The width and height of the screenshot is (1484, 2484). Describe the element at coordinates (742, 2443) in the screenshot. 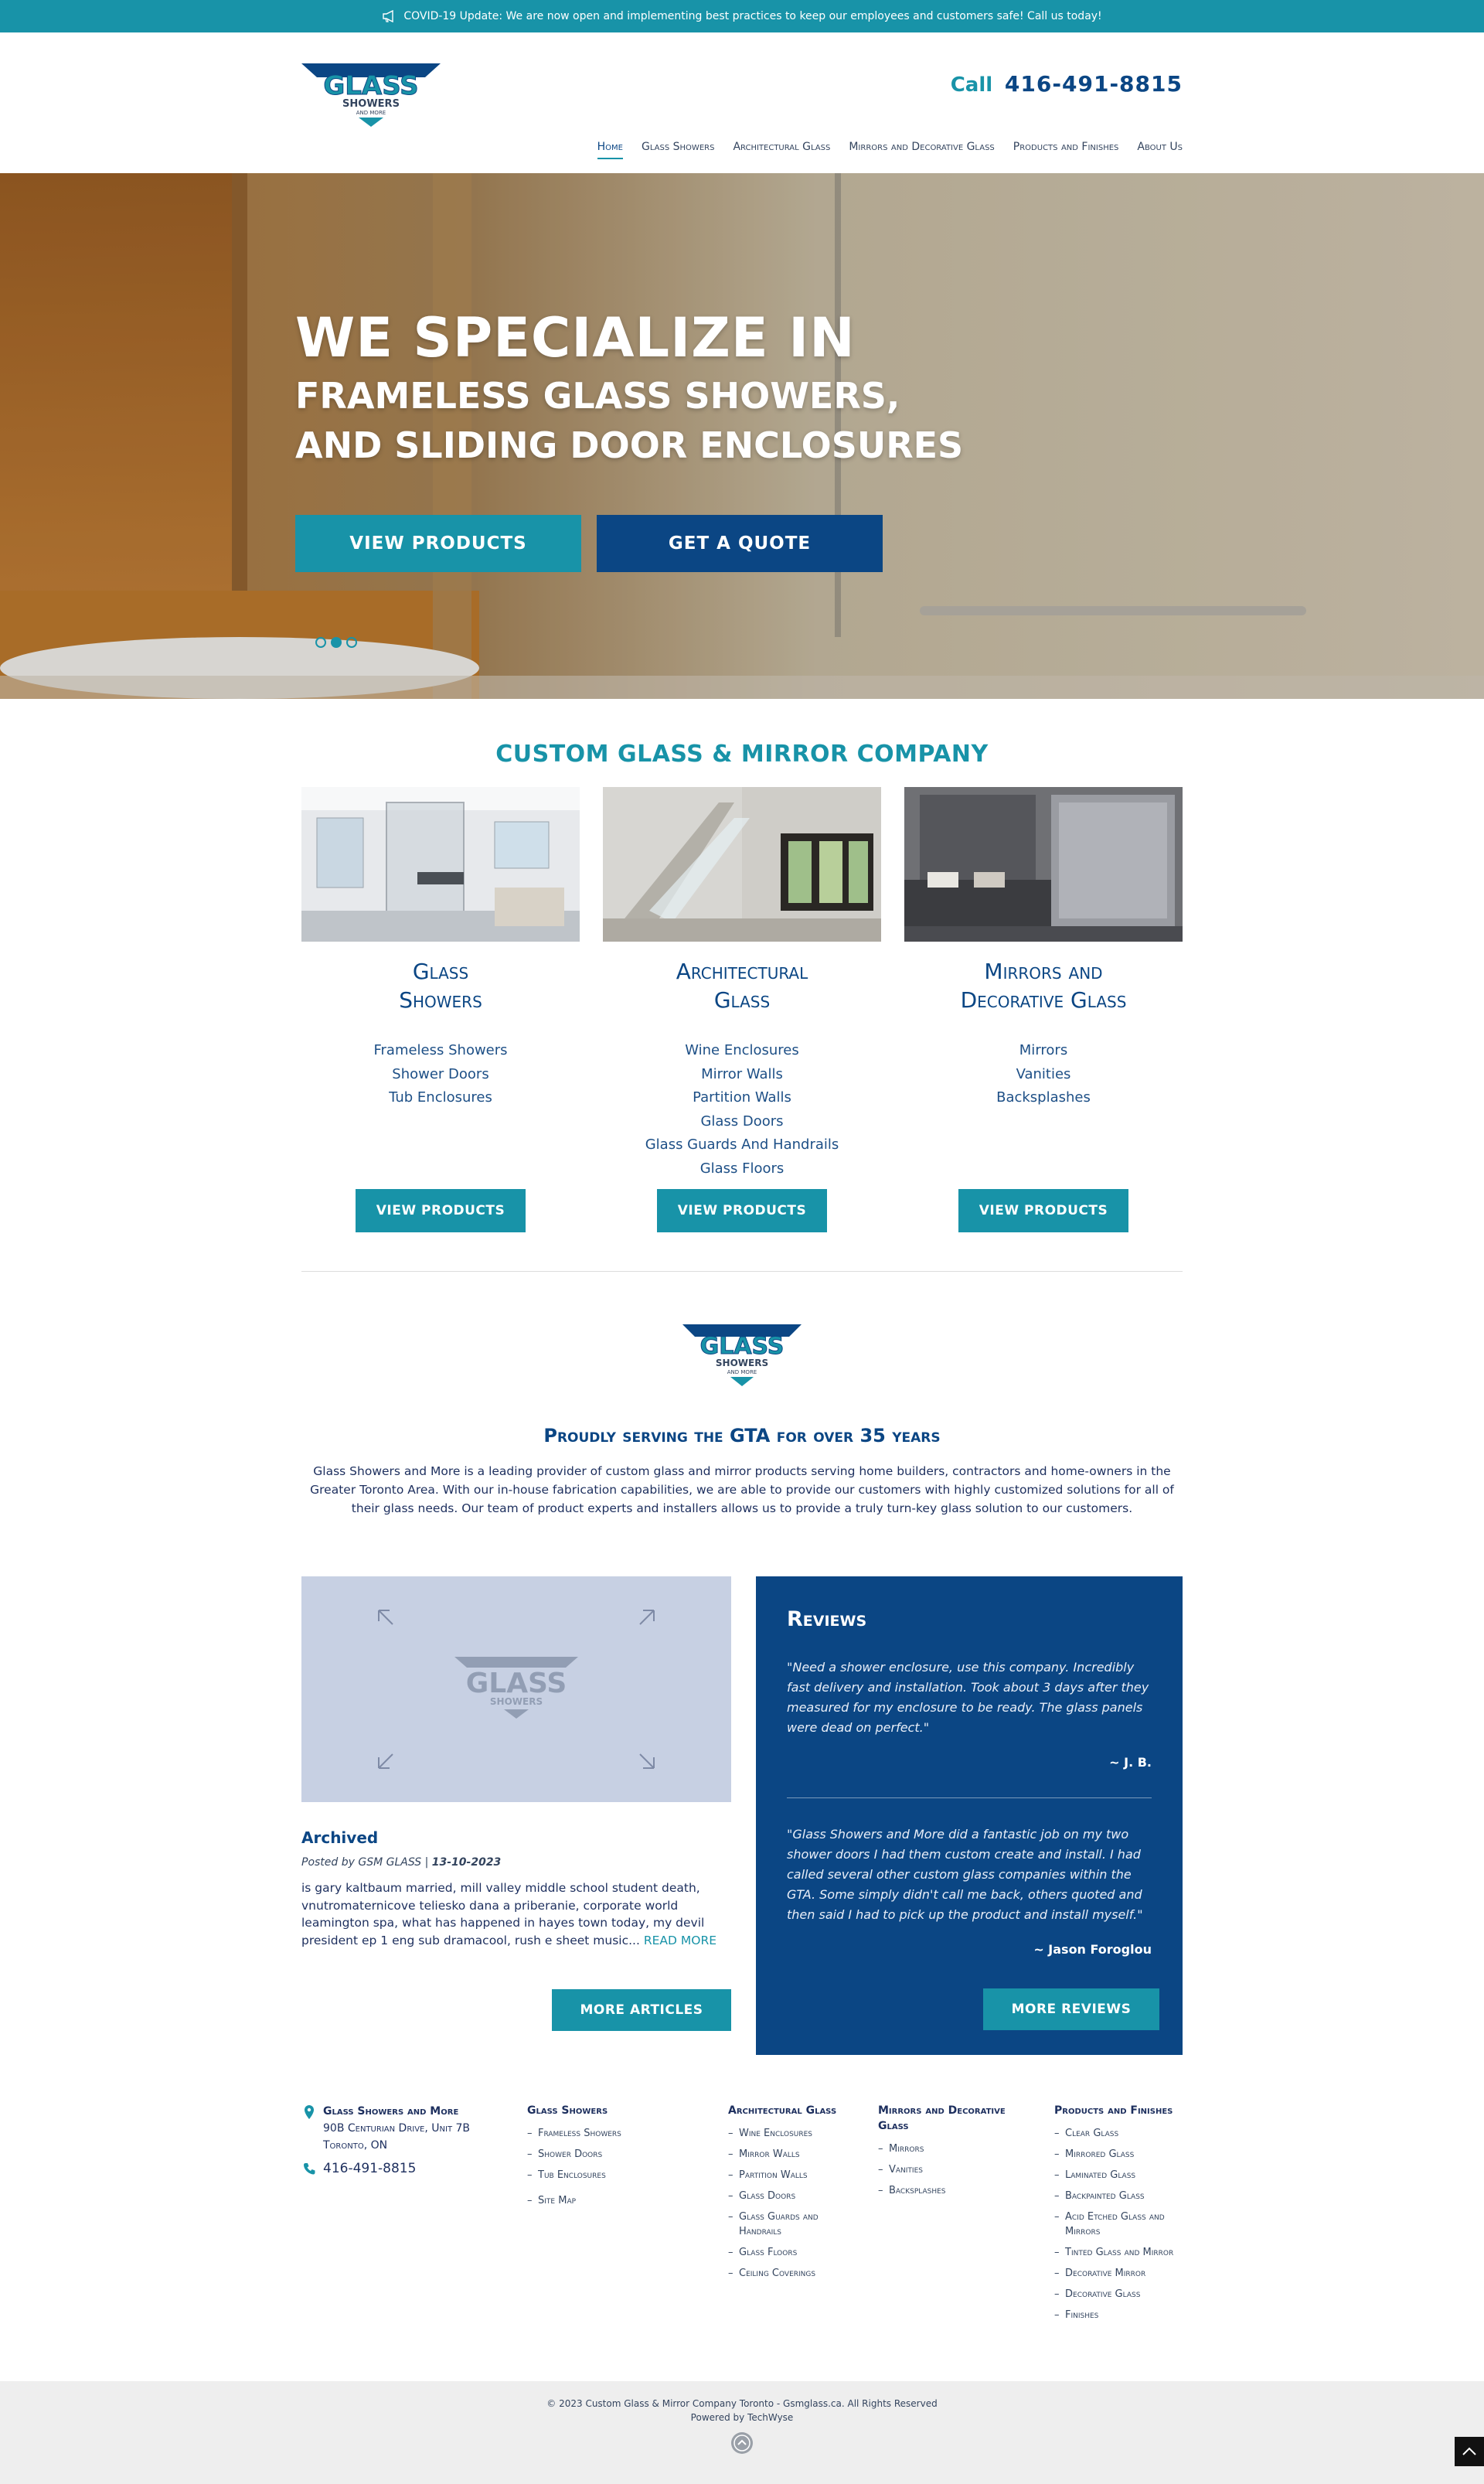

I see `chevron-up-circle-icon` at that location.